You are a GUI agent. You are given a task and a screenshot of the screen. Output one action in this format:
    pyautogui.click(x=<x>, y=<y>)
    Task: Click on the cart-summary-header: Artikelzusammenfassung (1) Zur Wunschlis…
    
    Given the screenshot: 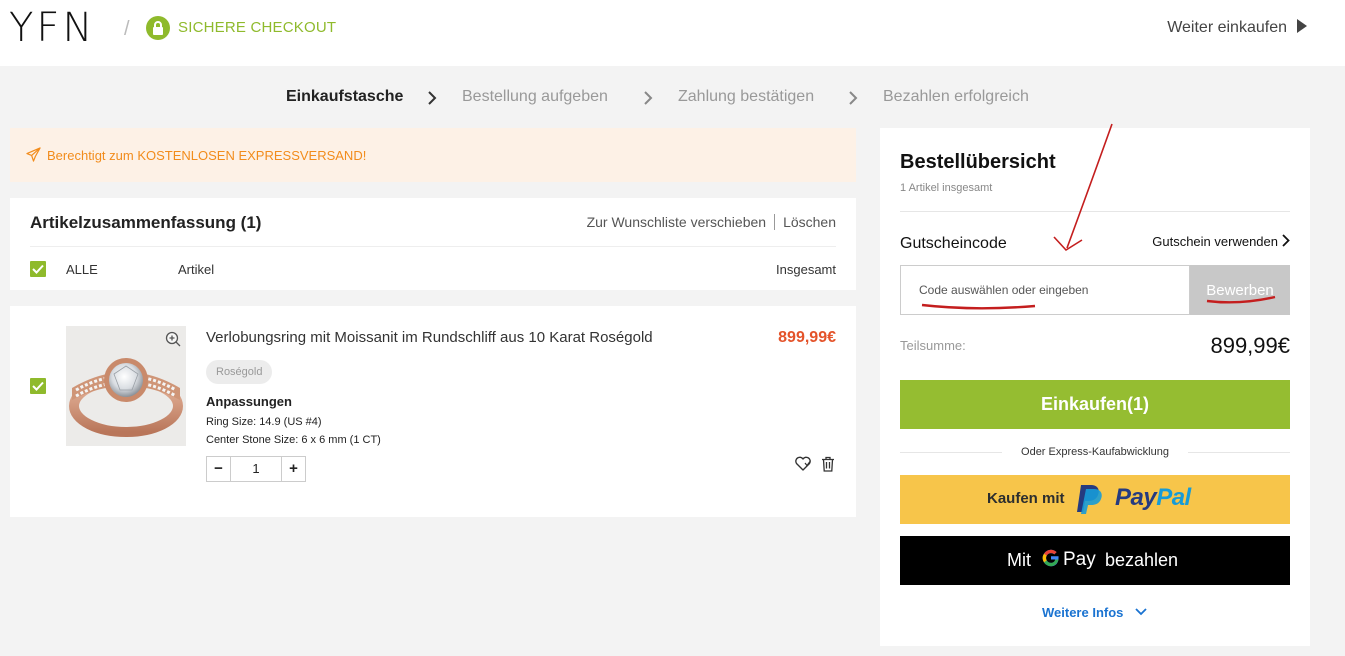 What is the action you would take?
    pyautogui.click(x=433, y=244)
    